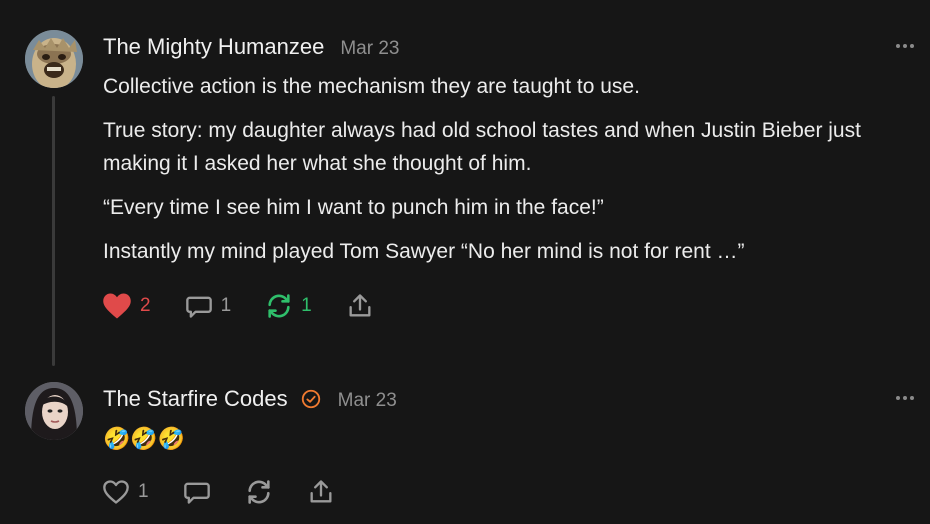 Image resolution: width=930 pixels, height=524 pixels. I want to click on restack-count: 1, so click(306, 305).